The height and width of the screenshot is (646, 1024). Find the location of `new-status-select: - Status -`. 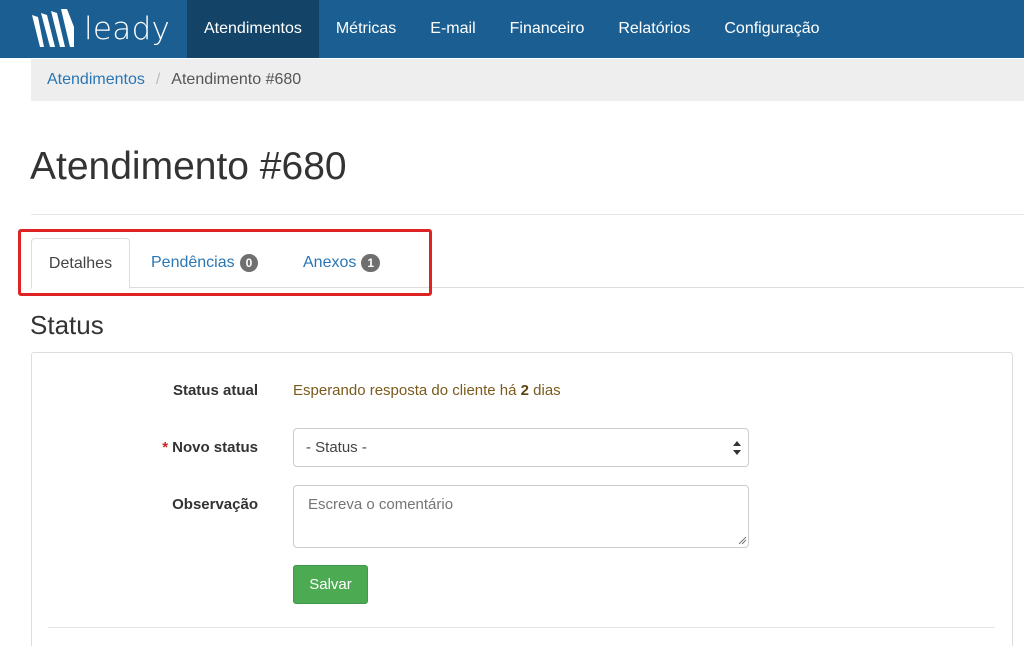

new-status-select: - Status - is located at coordinates (521, 447).